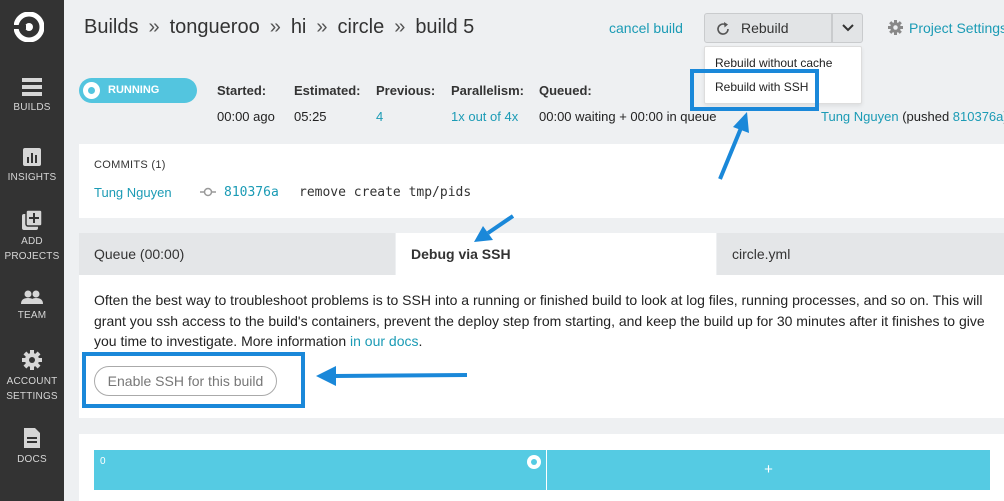  What do you see at coordinates (420, 341) in the screenshot?
I see `debug-description-end: .` at bounding box center [420, 341].